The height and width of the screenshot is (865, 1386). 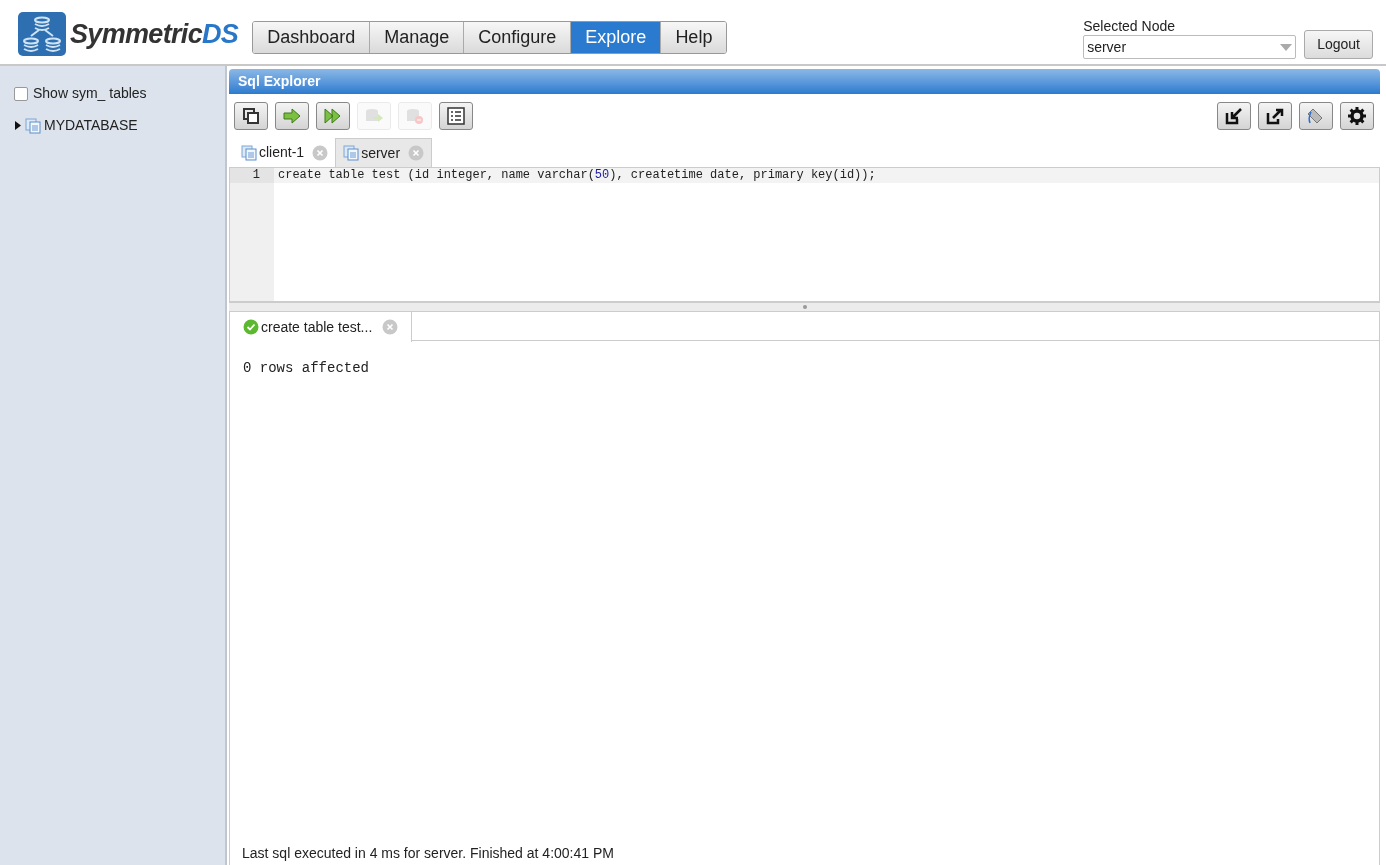 What do you see at coordinates (292, 116) in the screenshot?
I see `arrow-right-icon` at bounding box center [292, 116].